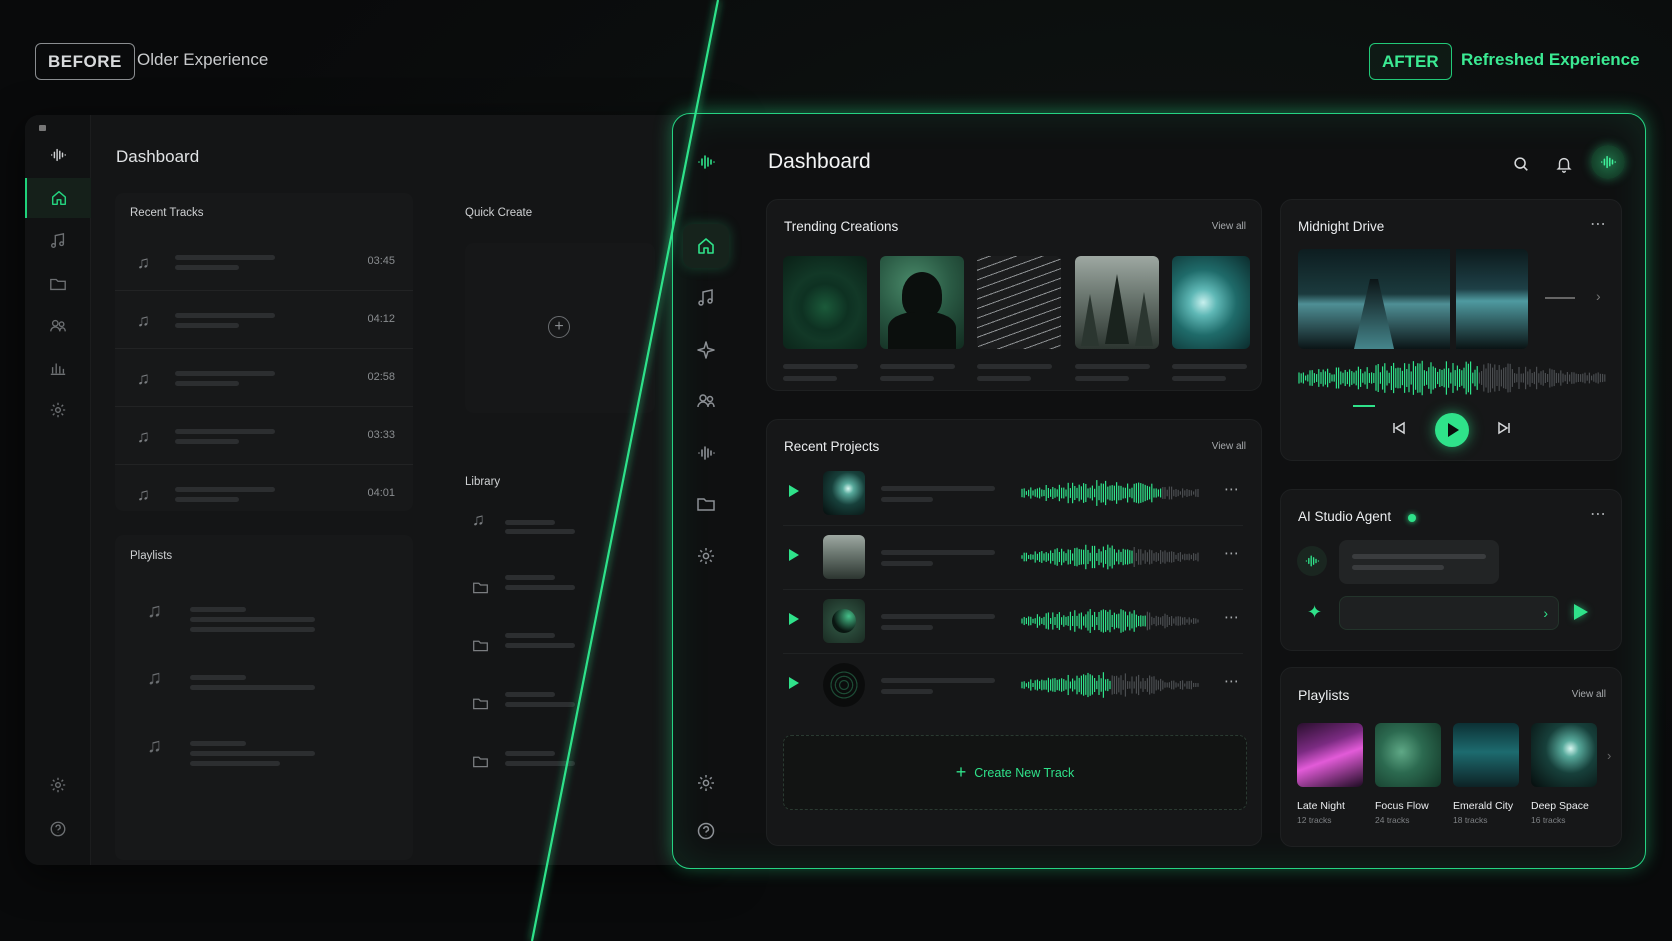 Image resolution: width=1672 pixels, height=941 pixels. What do you see at coordinates (1451, 330) in the screenshot?
I see `now-playing-card: Midnight Drive ⋯ ›` at bounding box center [1451, 330].